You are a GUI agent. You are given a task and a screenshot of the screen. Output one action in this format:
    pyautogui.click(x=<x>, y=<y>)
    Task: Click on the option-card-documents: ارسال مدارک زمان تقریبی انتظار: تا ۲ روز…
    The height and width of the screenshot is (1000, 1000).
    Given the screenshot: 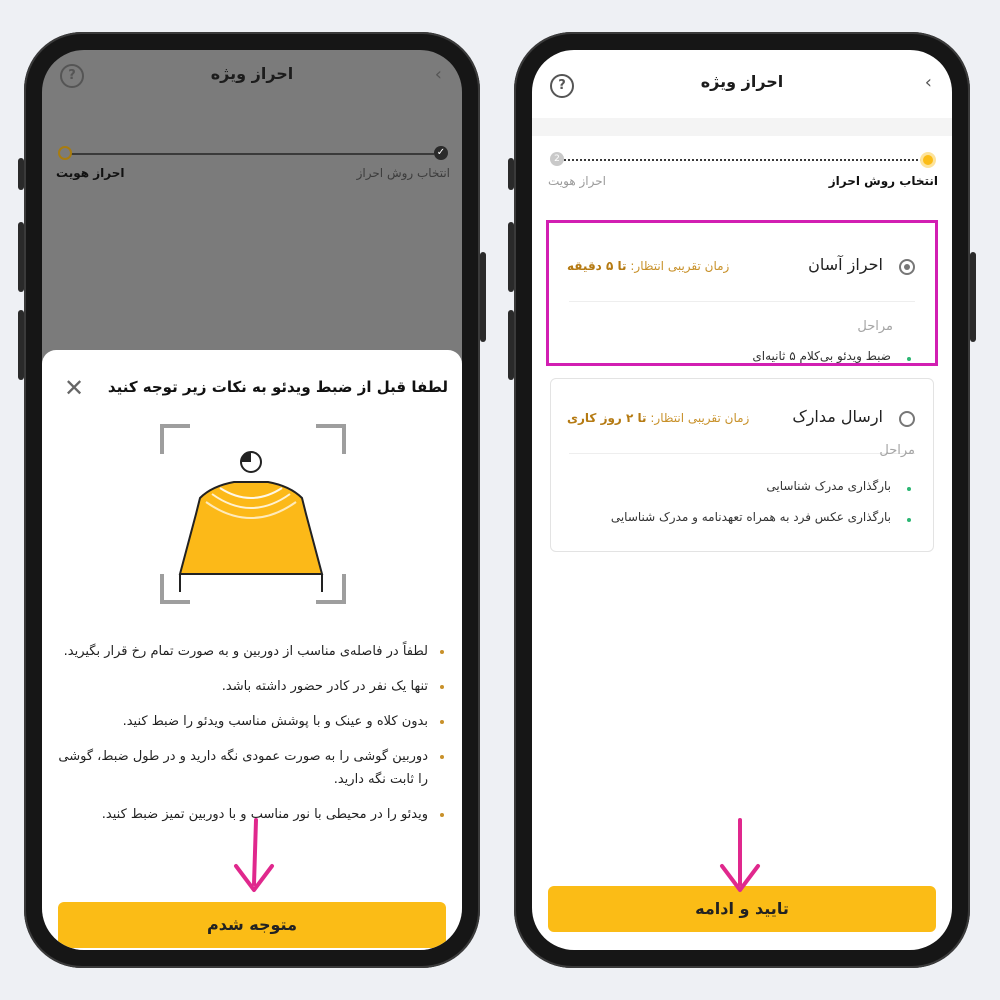 What is the action you would take?
    pyautogui.click(x=742, y=465)
    